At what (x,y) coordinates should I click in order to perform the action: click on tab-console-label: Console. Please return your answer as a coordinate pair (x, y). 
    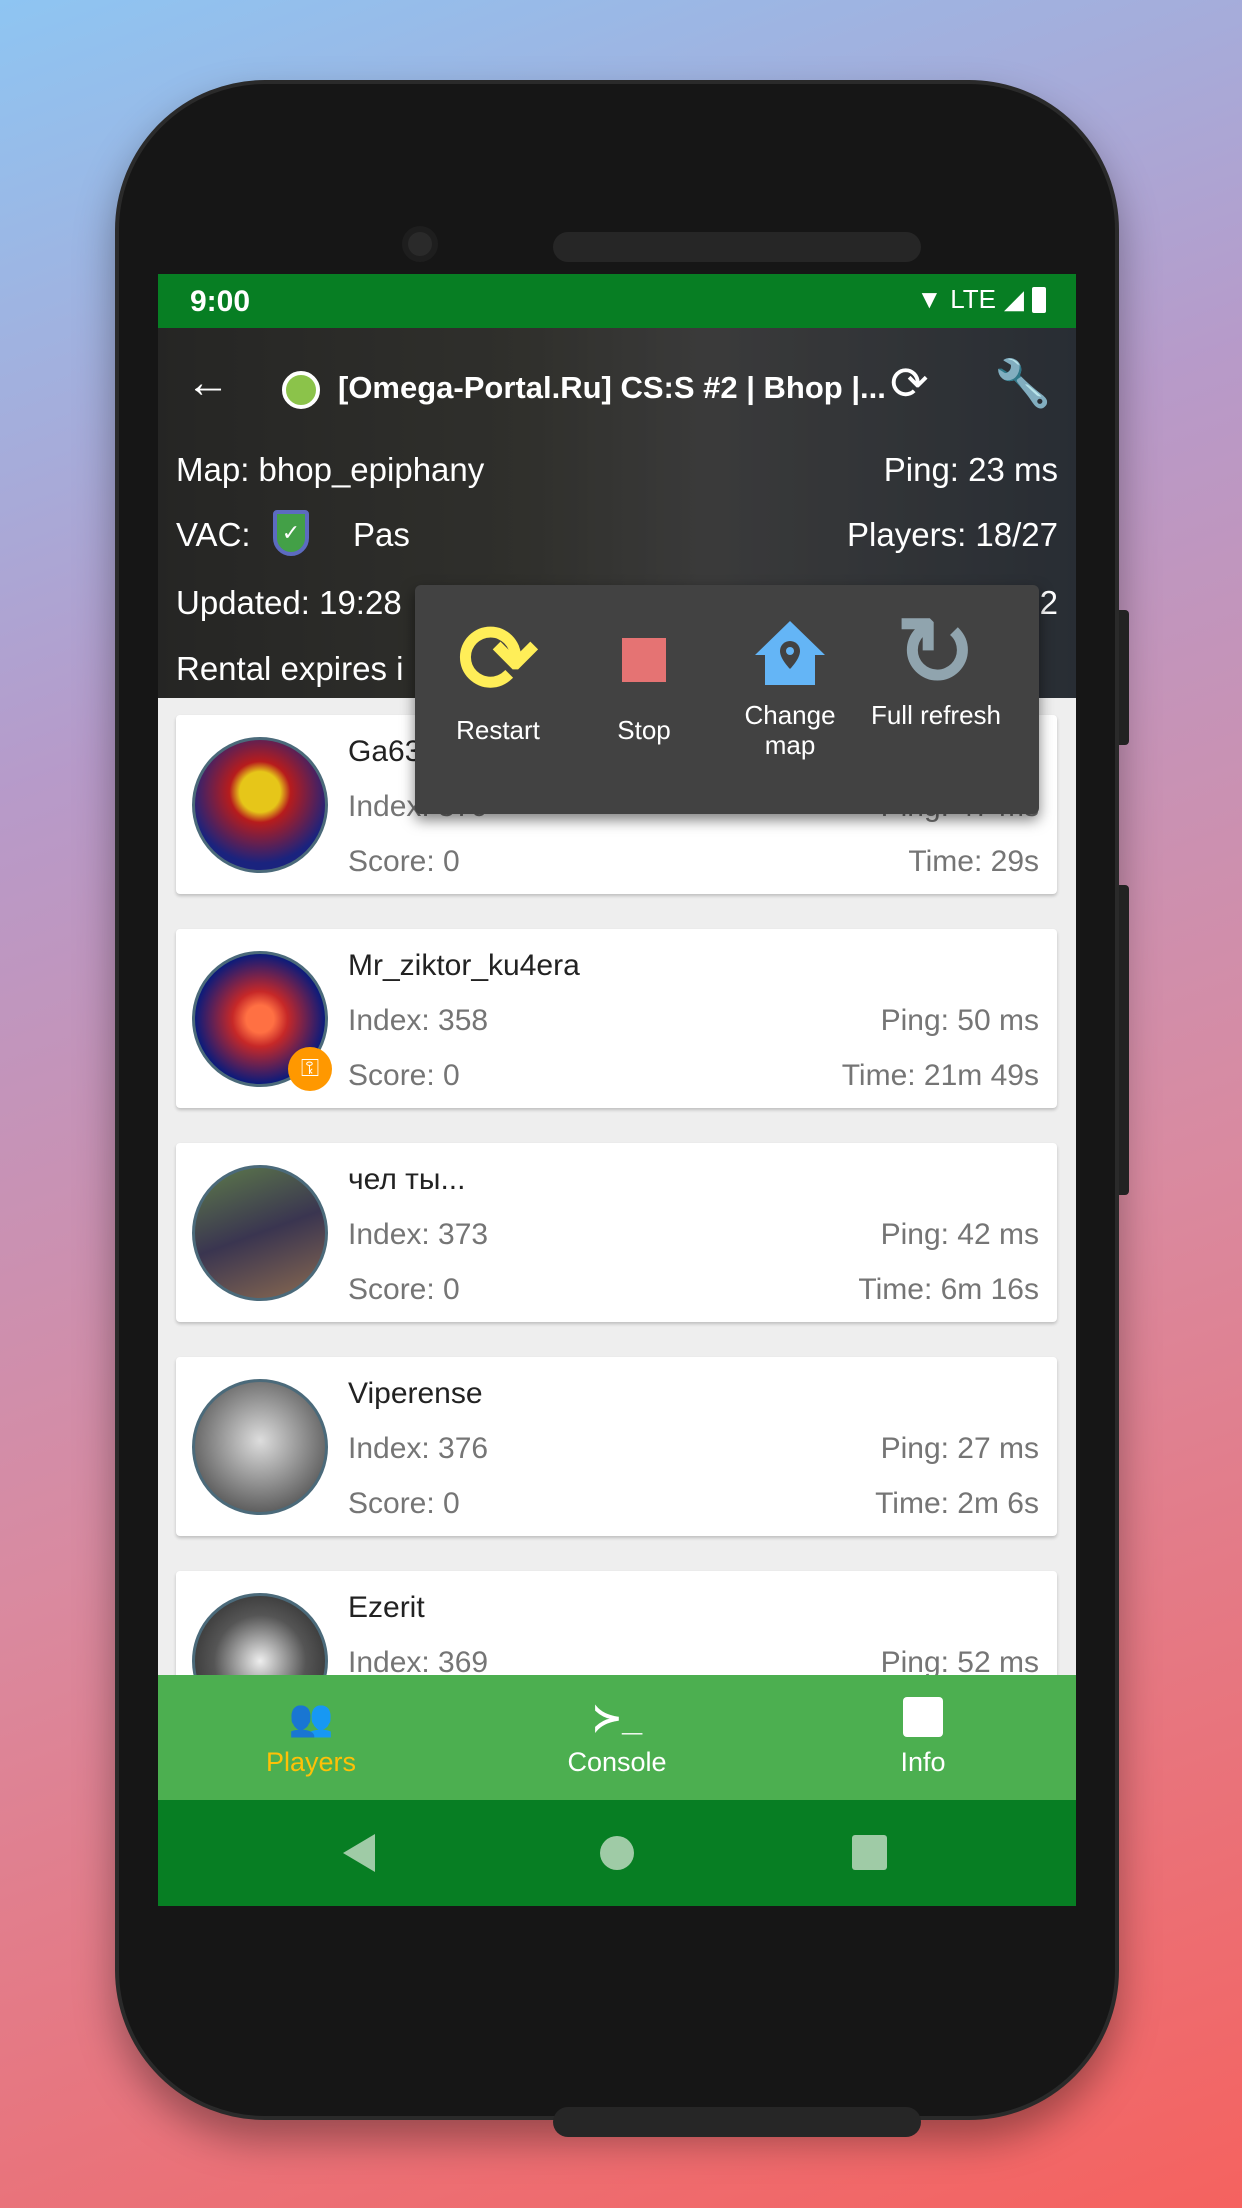
    Looking at the image, I should click on (617, 1762).